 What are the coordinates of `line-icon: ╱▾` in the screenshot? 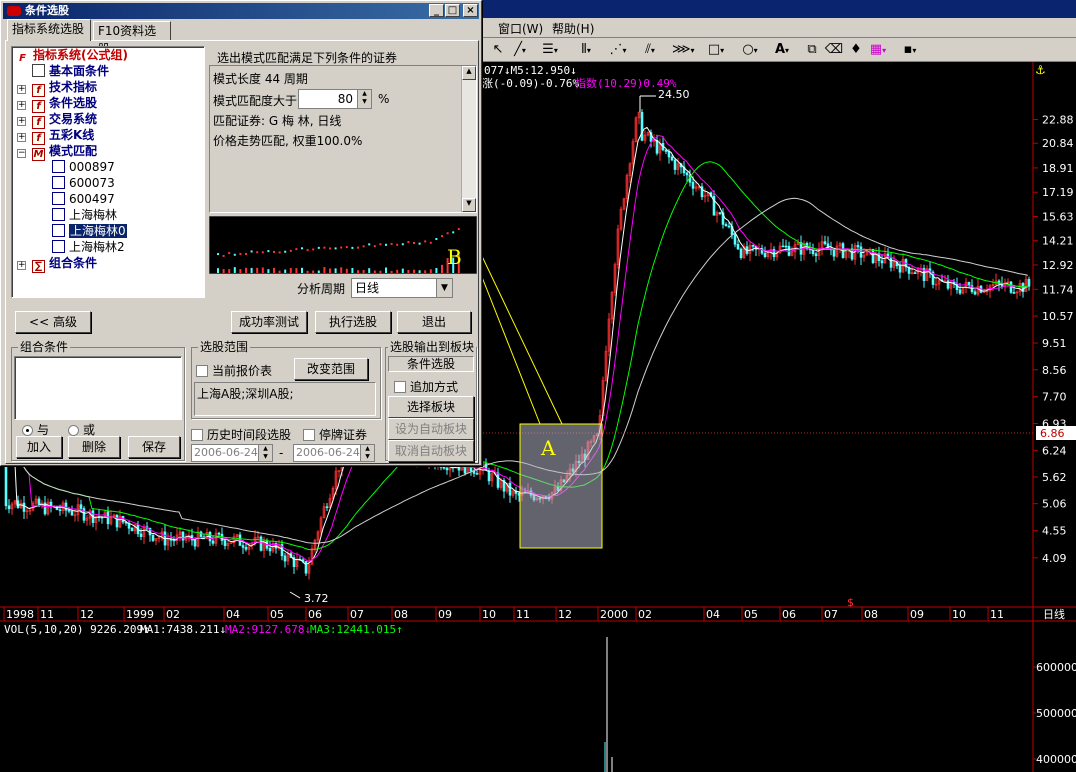 It's located at (520, 50).